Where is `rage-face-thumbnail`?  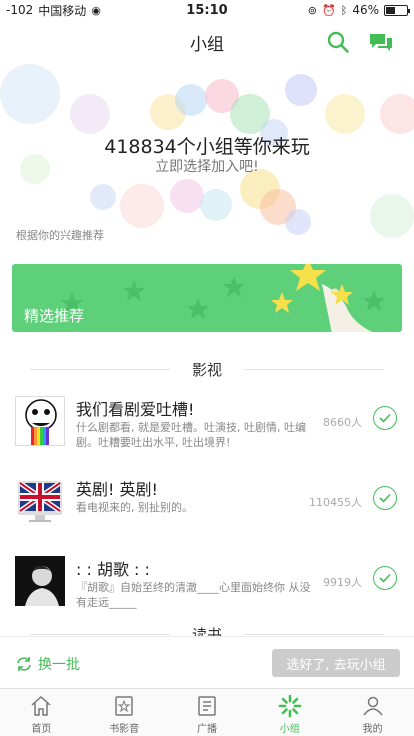
rage-face-thumbnail is located at coordinates (40, 421).